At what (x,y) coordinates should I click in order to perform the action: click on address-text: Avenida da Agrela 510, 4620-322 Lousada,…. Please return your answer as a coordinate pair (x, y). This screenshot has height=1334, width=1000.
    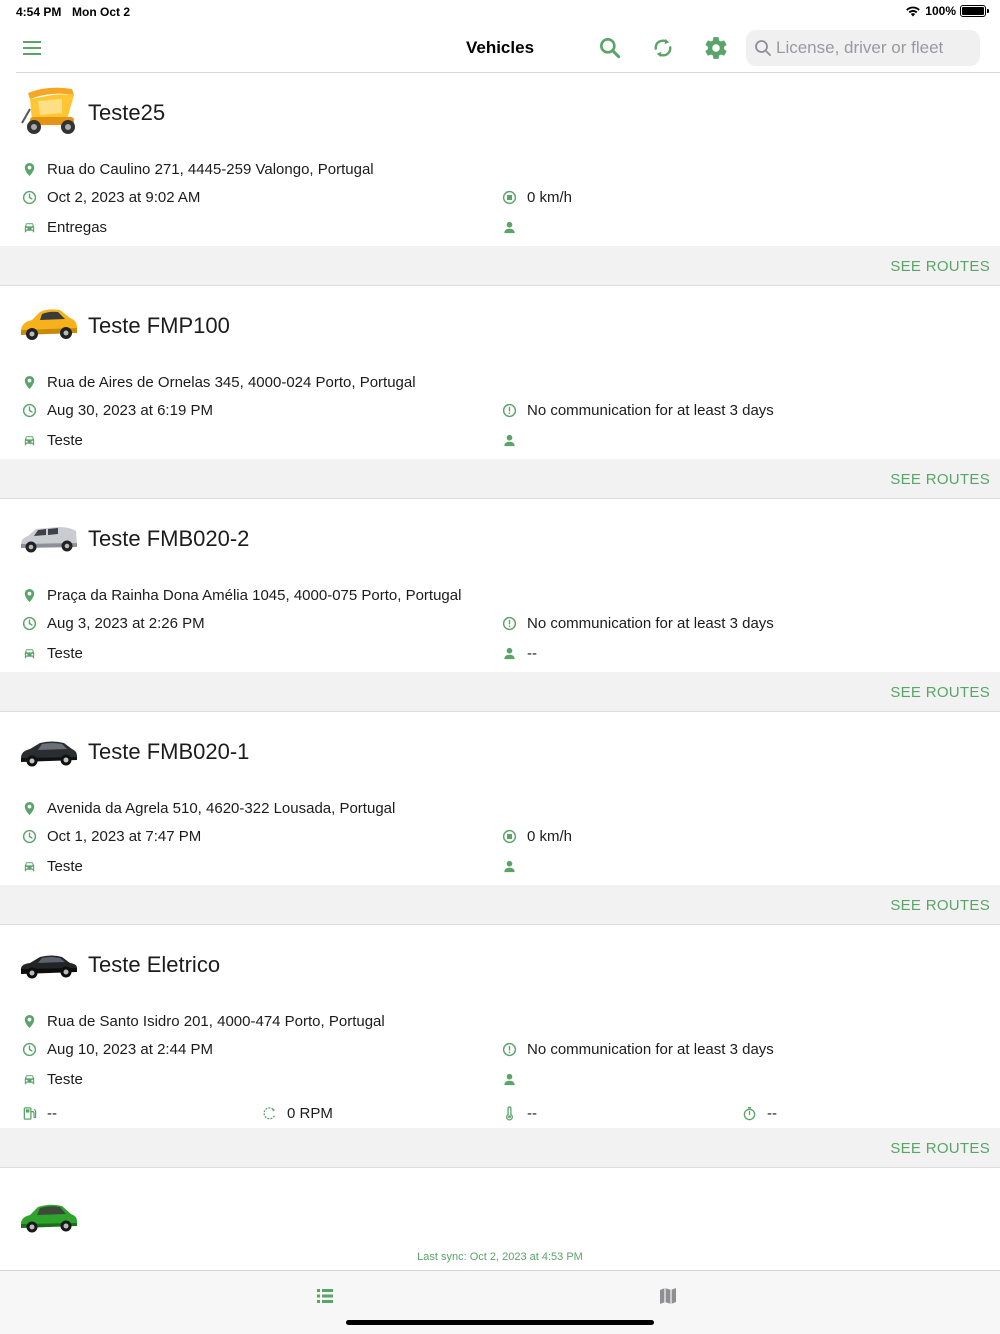
    Looking at the image, I should click on (221, 808).